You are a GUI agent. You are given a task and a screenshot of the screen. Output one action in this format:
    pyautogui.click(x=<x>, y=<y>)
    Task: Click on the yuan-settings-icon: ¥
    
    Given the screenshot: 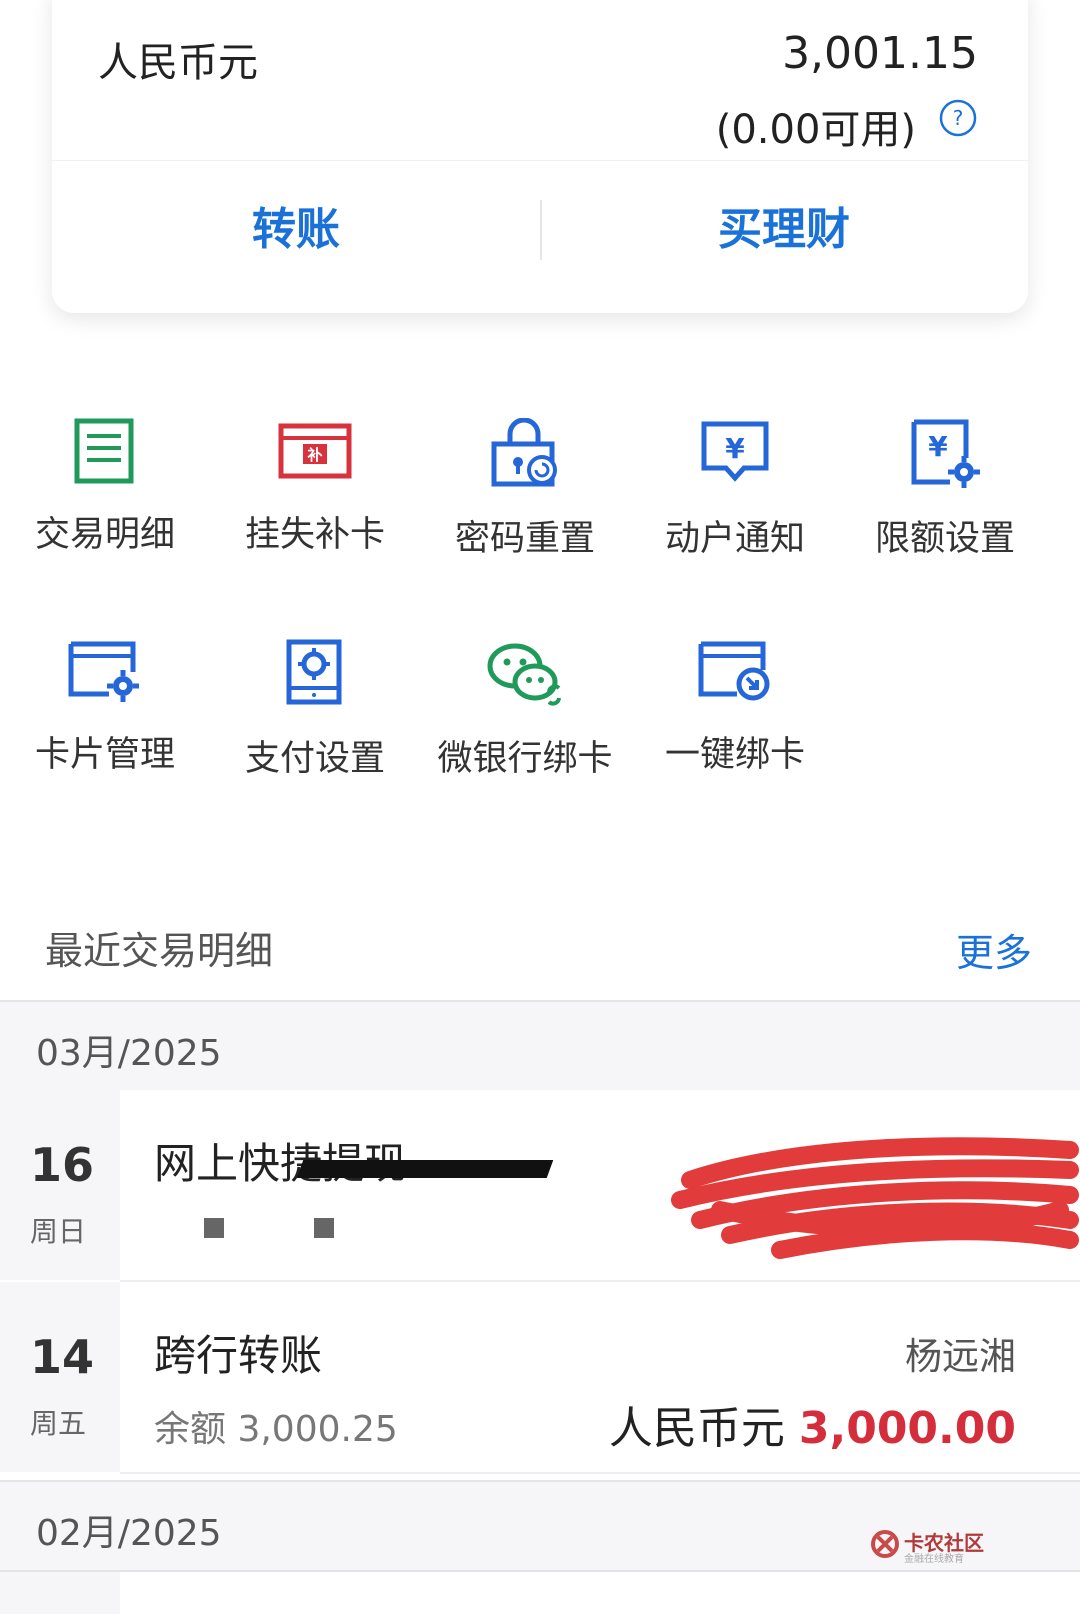 What is the action you would take?
    pyautogui.click(x=945, y=453)
    